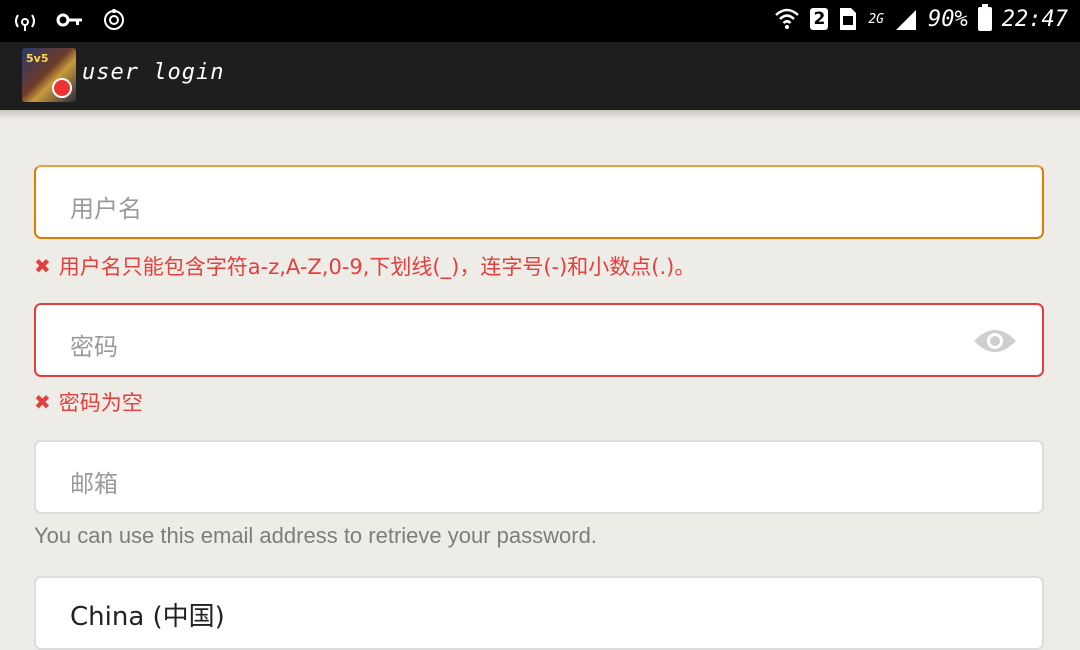 The image size is (1080, 650). Describe the element at coordinates (539, 613) in the screenshot. I see `country-select: China (中国)` at that location.